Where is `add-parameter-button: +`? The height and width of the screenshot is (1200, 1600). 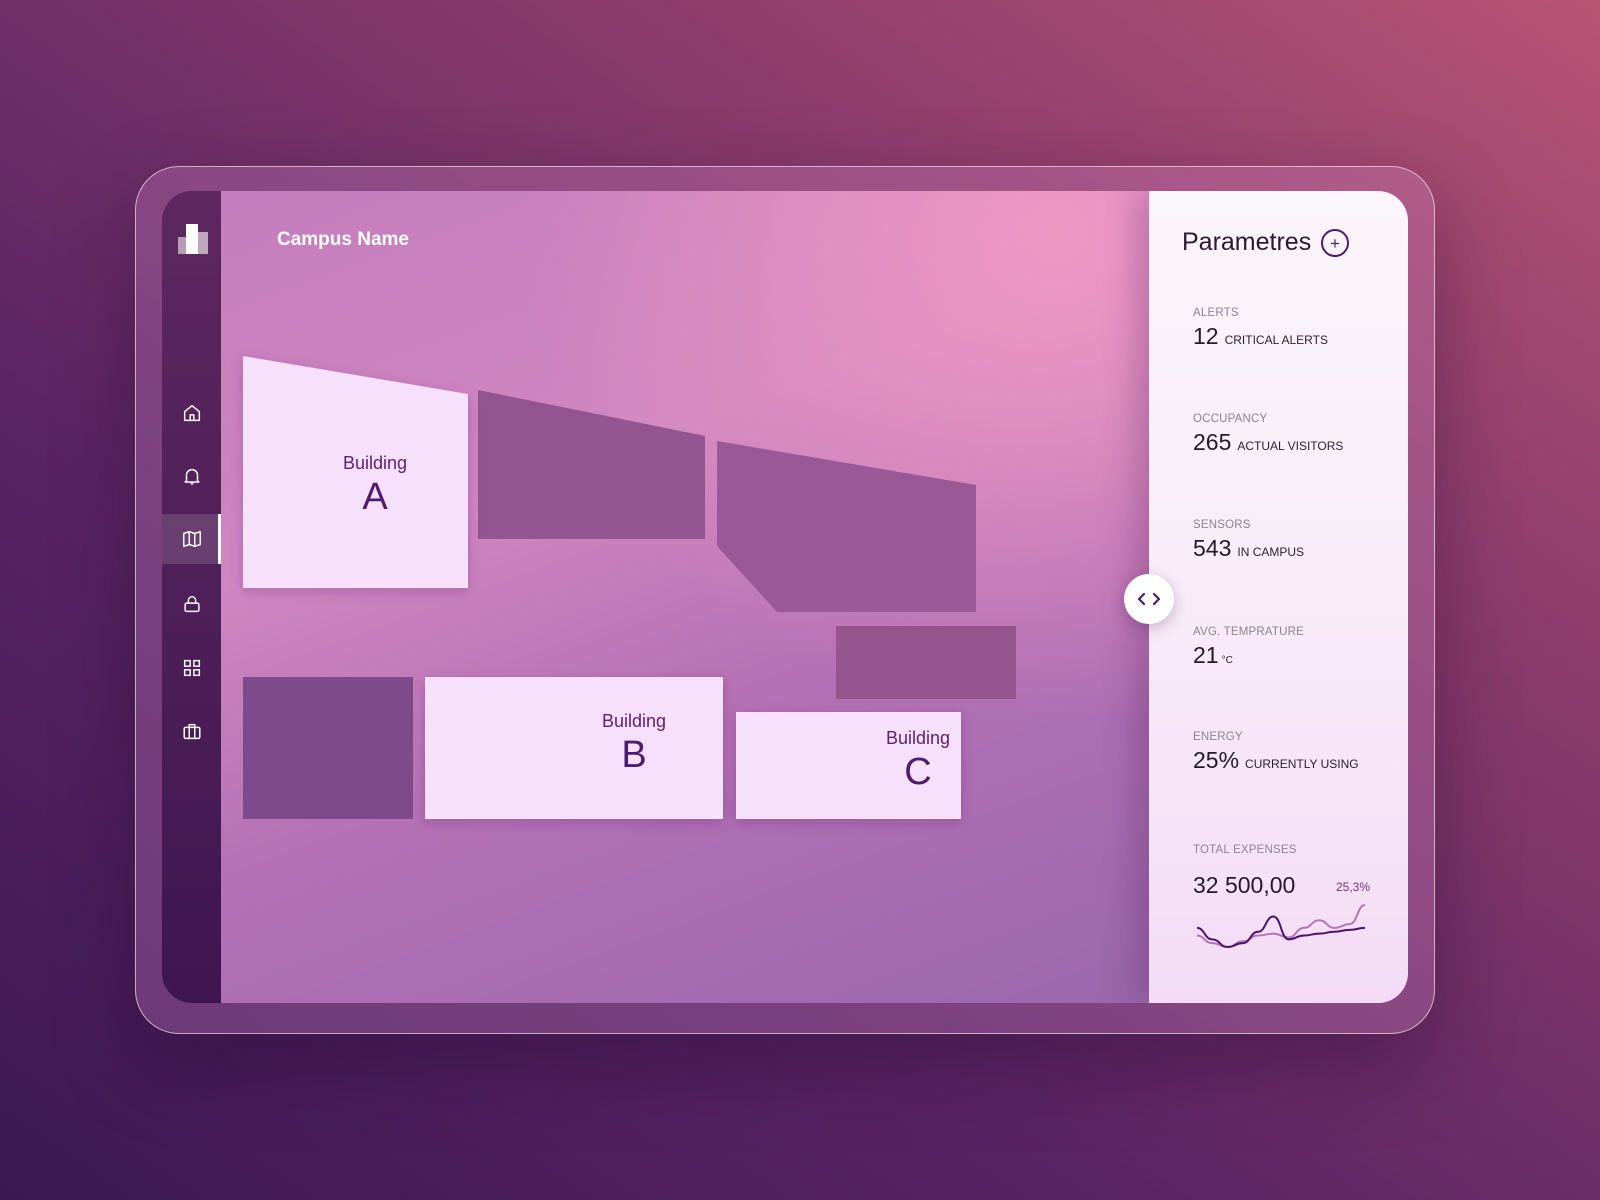 add-parameter-button: + is located at coordinates (1335, 243).